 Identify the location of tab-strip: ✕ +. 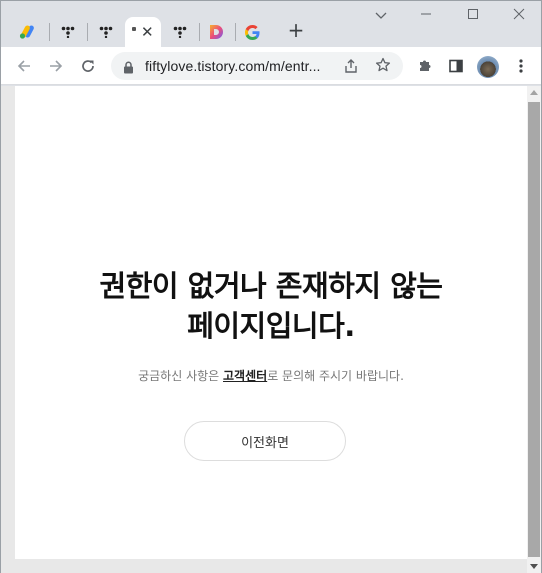
(271, 24).